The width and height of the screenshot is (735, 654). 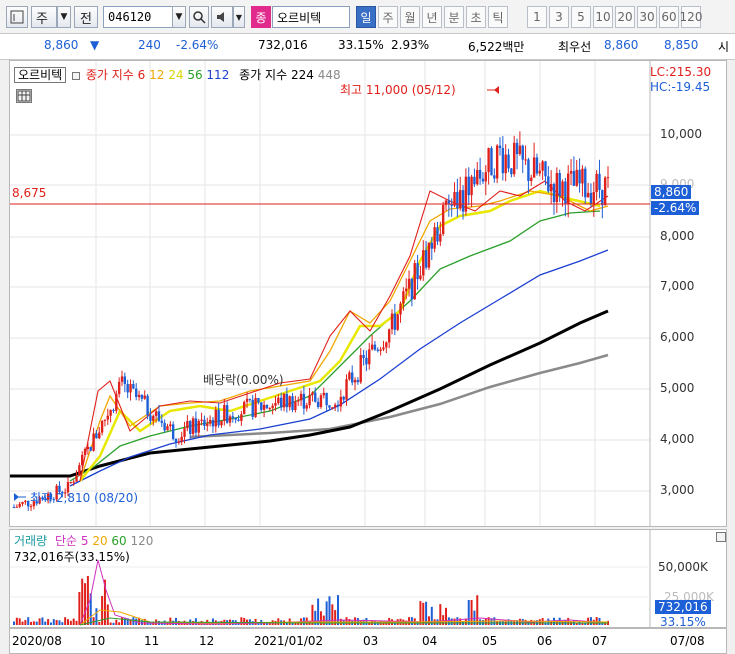 What do you see at coordinates (100, 541) in the screenshot?
I see `legend-vol-ma20: 20` at bounding box center [100, 541].